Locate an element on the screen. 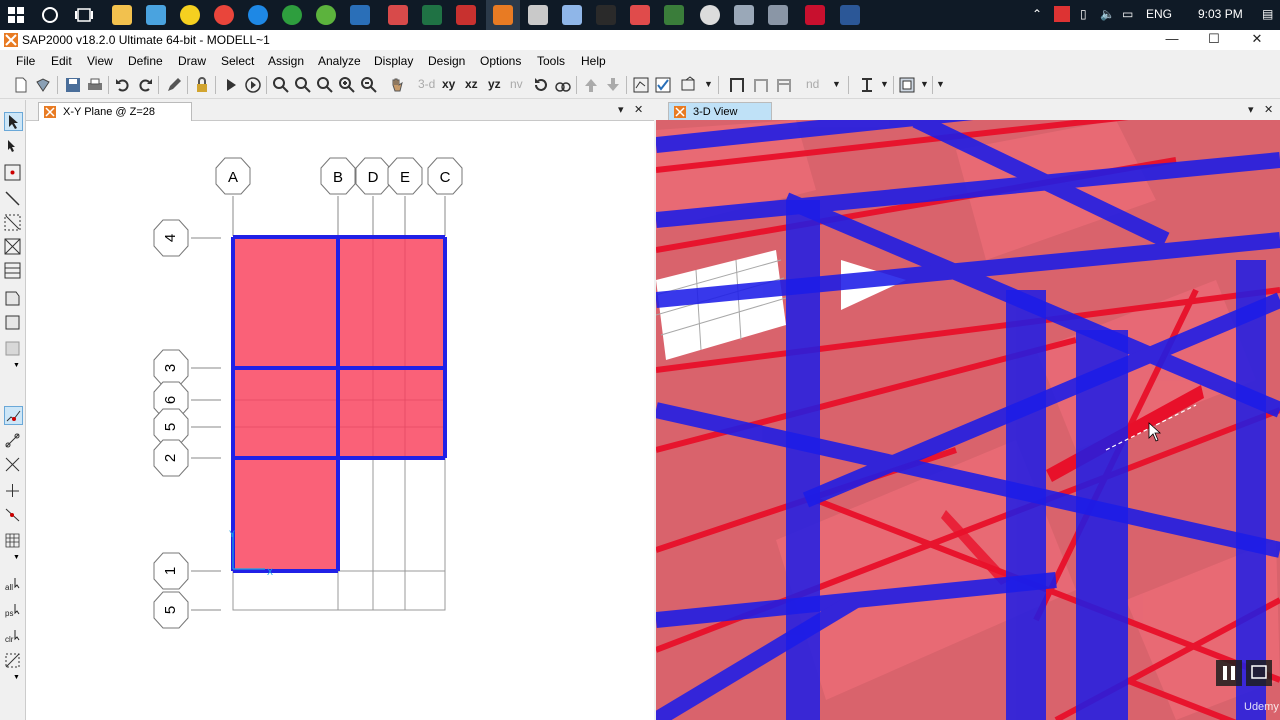  zoom-window-icon is located at coordinates (281, 85).